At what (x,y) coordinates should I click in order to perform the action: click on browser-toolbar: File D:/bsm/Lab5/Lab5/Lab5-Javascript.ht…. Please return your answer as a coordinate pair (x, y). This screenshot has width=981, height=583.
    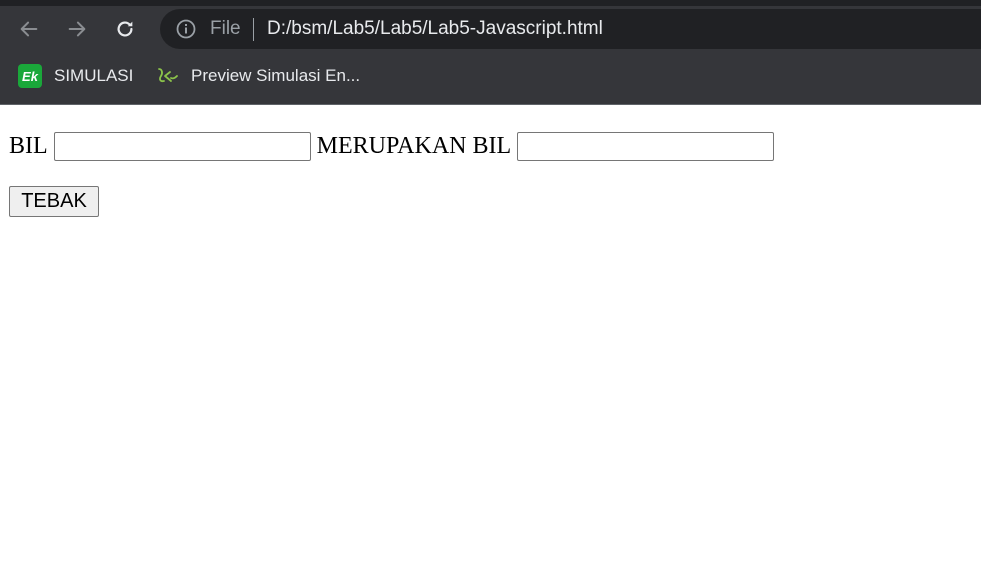
    Looking at the image, I should click on (490, 29).